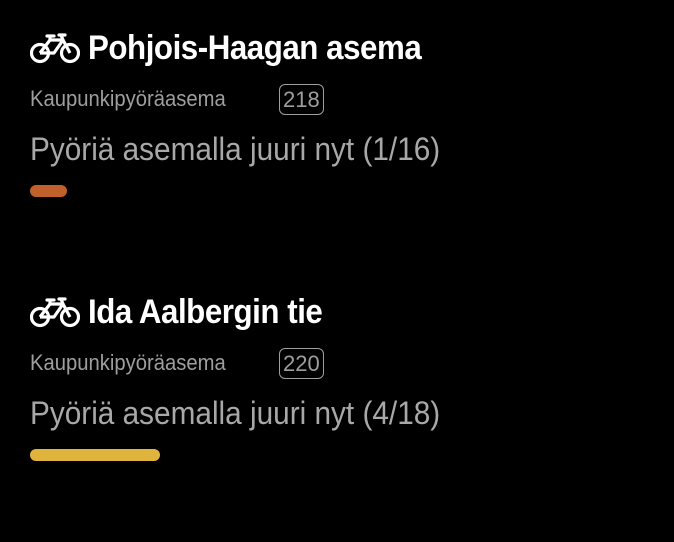  Describe the element at coordinates (301, 99) in the screenshot. I see `station-id-badge: 218` at that location.